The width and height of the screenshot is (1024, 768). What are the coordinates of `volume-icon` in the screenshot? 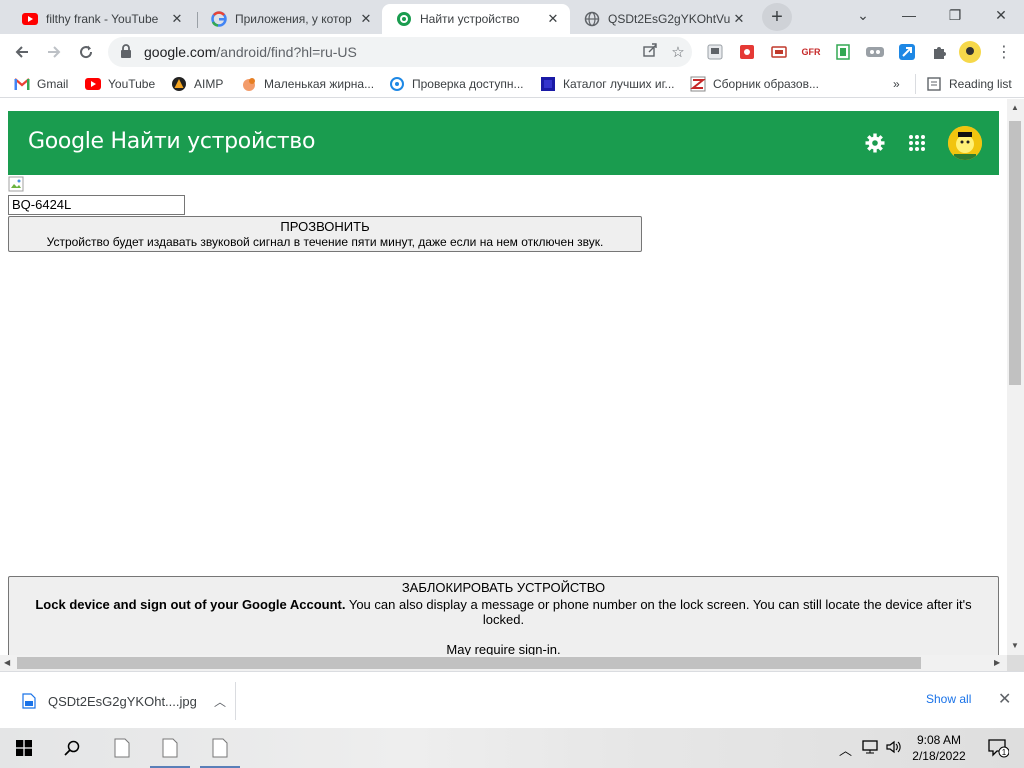 It's located at (894, 748).